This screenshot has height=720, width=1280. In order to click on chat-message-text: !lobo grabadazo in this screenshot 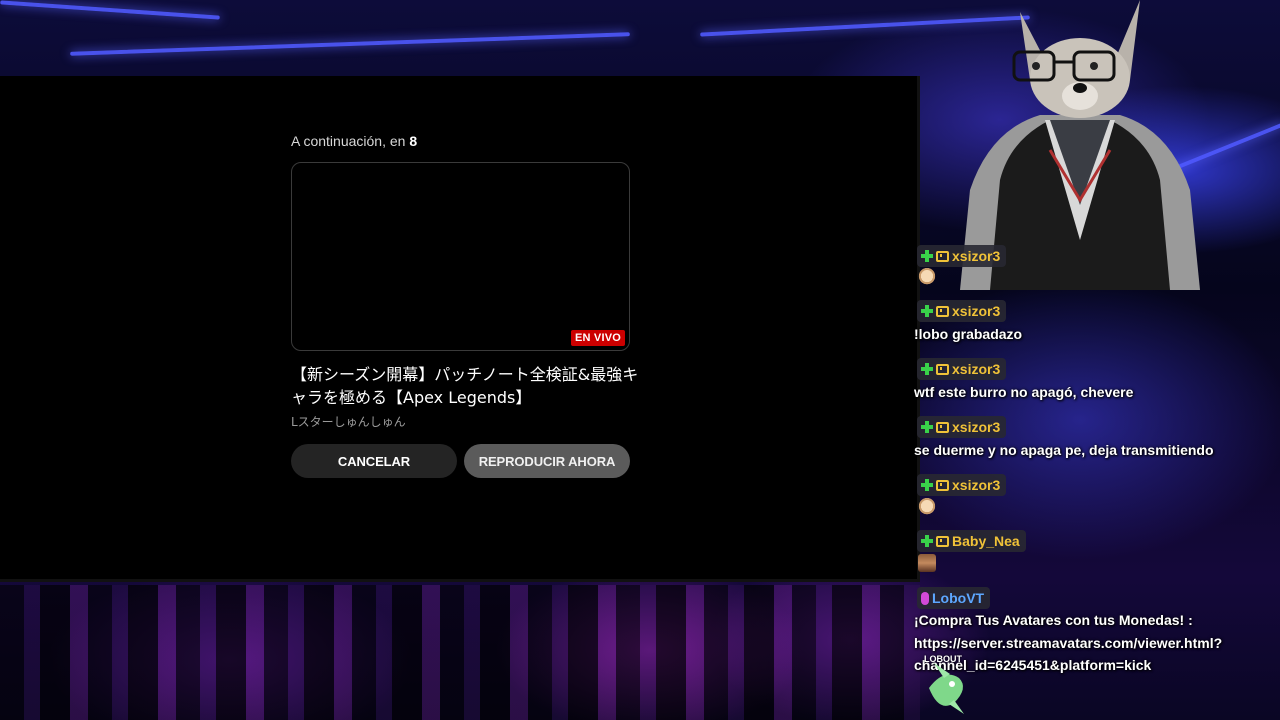, I will do `click(968, 334)`.